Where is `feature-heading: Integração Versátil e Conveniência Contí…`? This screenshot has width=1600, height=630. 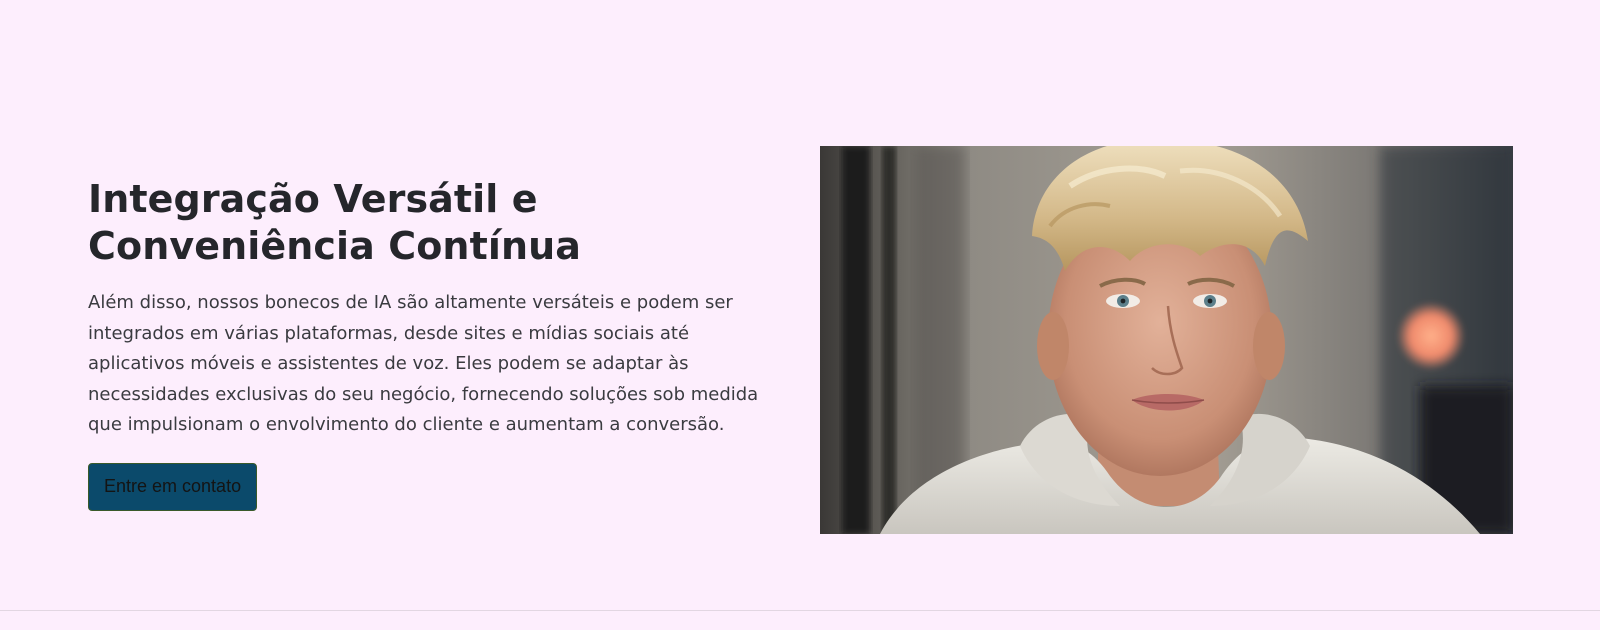
feature-heading: Integração Versátil e Conveniência Contí… is located at coordinates (335, 222).